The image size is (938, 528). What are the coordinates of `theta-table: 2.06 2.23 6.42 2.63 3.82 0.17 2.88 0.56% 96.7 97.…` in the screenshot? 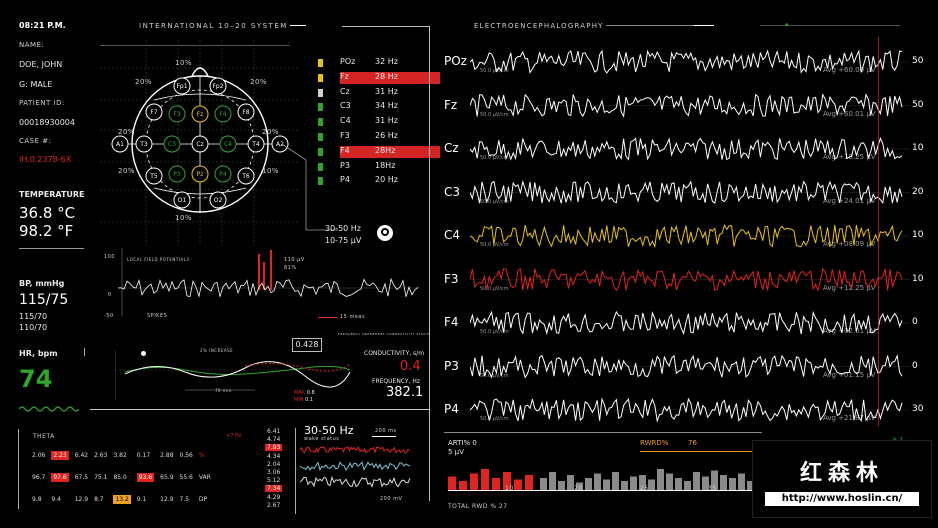 It's located at (124, 477).